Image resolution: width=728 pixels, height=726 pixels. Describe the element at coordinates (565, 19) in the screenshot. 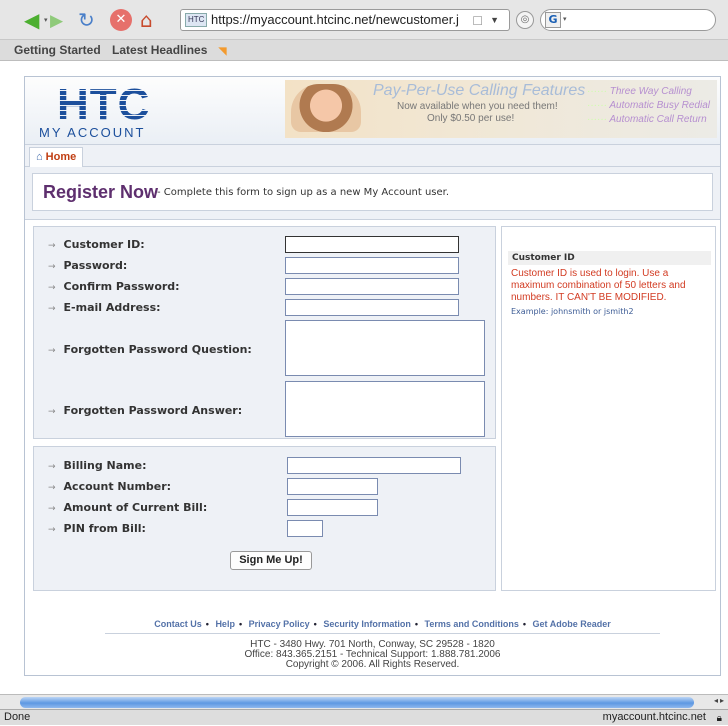

I see `search-engine-dropdown-icon: ▾` at that location.